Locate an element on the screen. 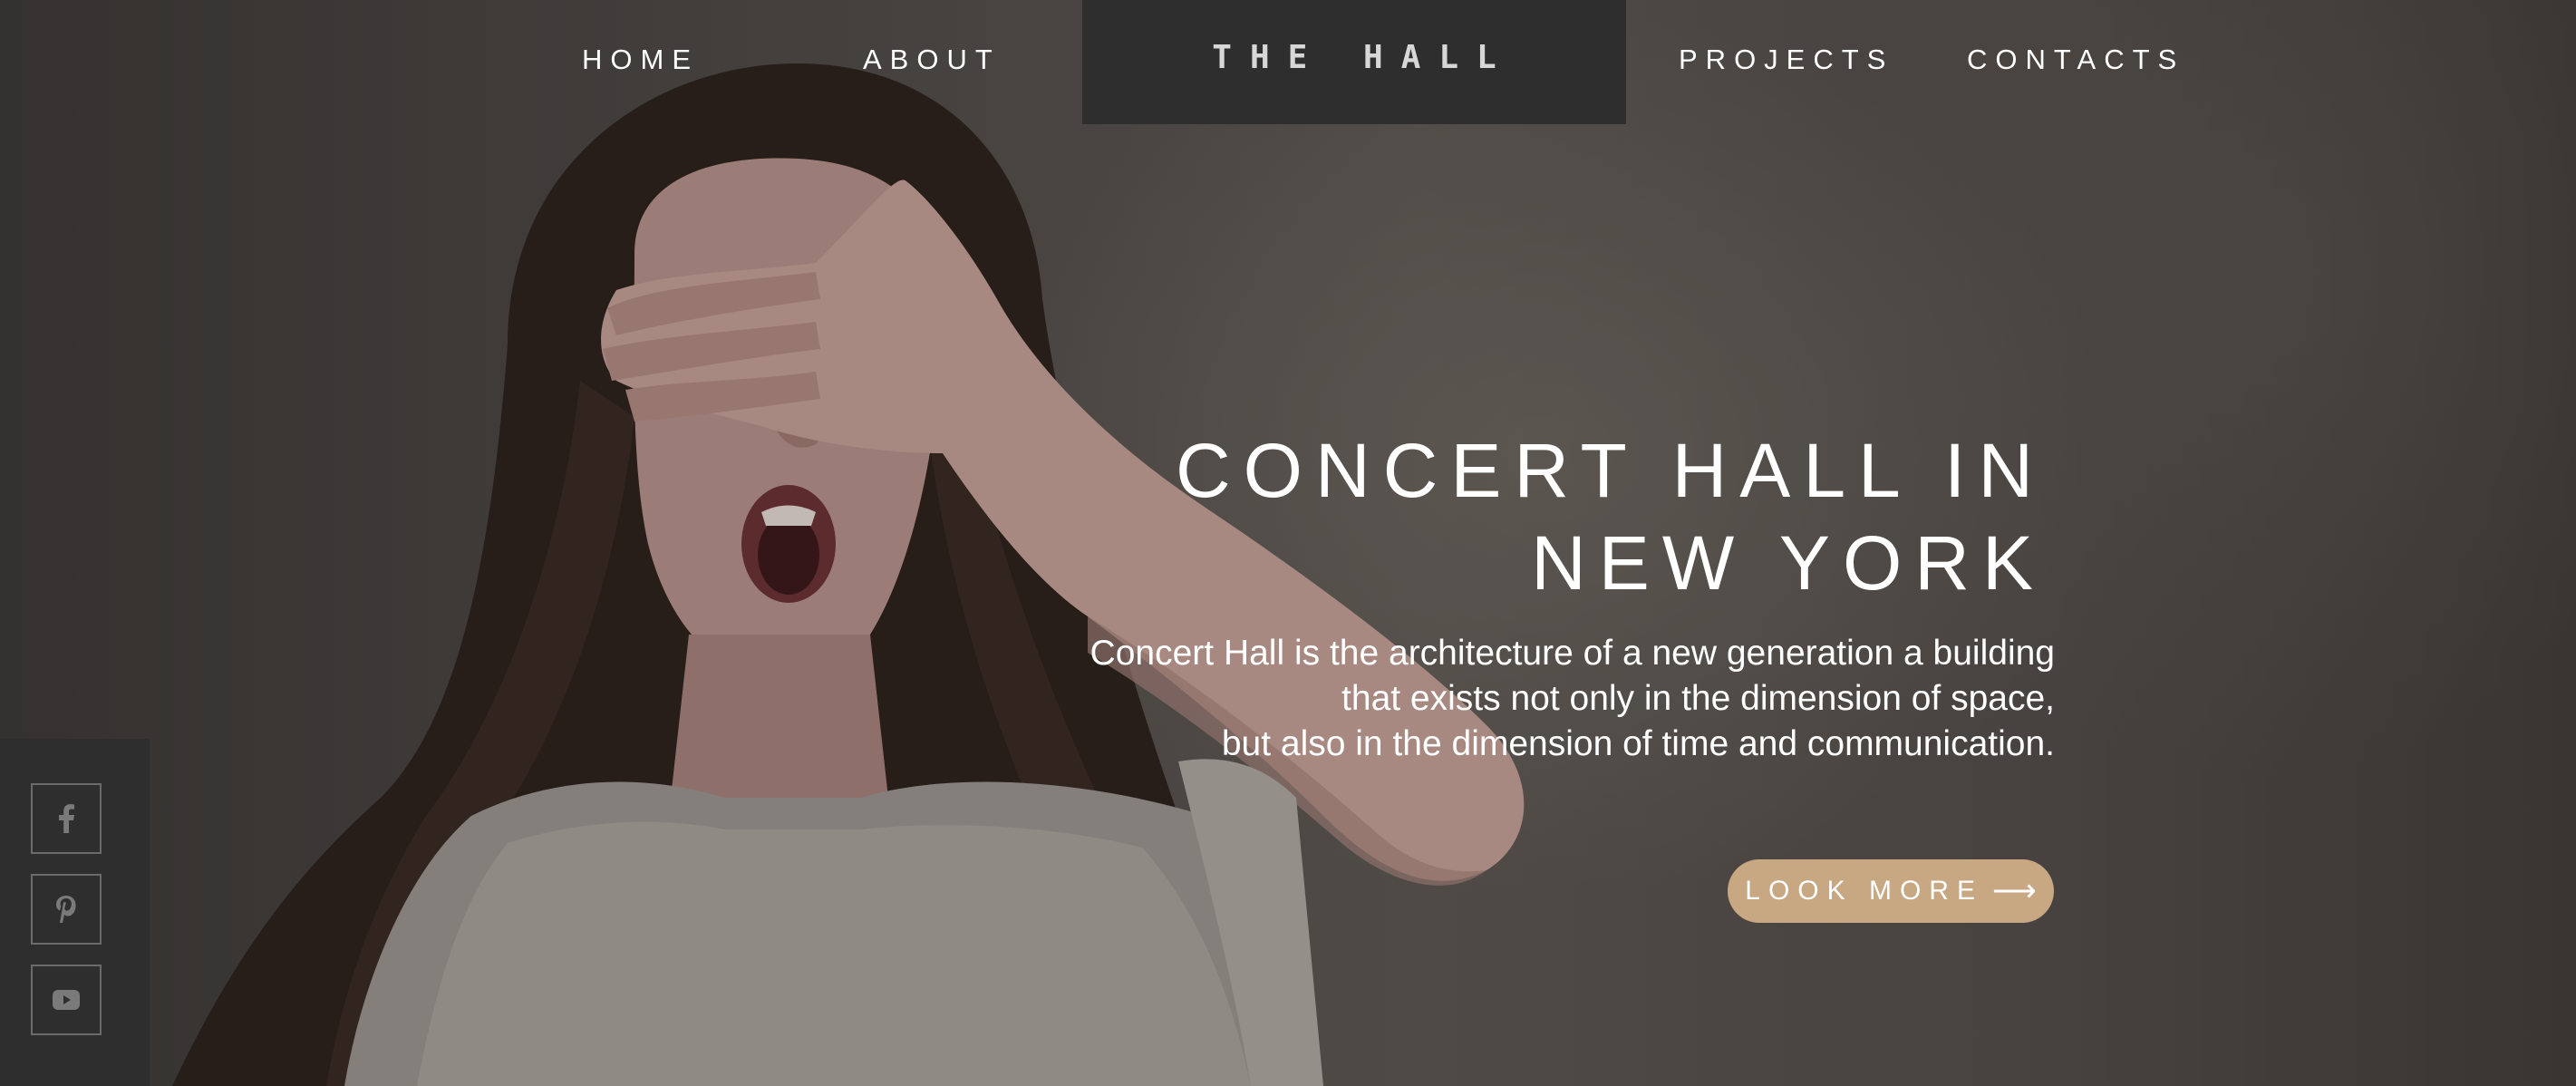 This screenshot has height=1086, width=2576. social-links-panel is located at coordinates (75, 912).